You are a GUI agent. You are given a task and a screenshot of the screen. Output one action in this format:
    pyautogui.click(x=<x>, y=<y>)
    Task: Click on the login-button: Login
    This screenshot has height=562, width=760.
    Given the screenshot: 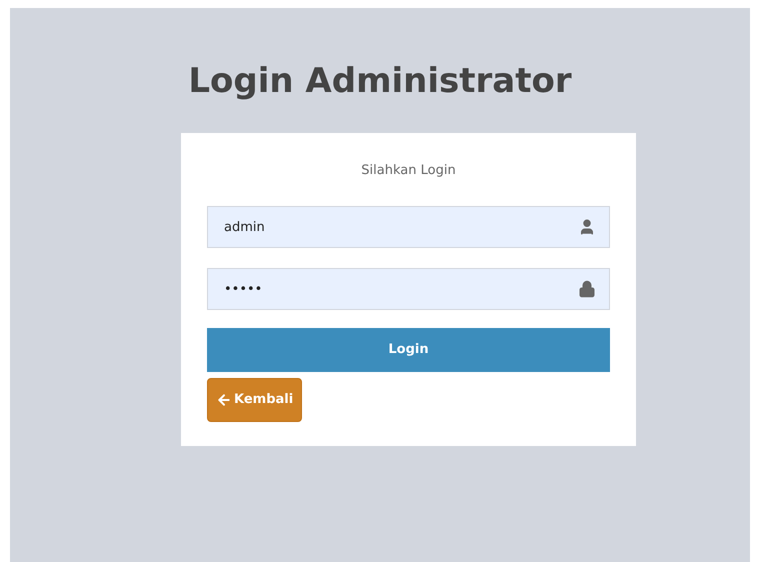 What is the action you would take?
    pyautogui.click(x=408, y=350)
    